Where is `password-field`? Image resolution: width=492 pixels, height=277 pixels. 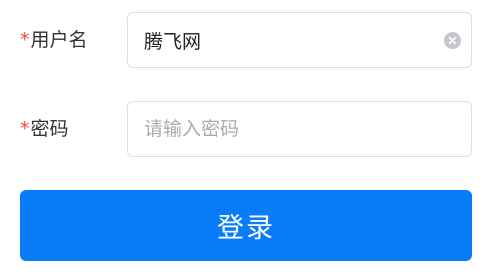
password-field is located at coordinates (299, 129).